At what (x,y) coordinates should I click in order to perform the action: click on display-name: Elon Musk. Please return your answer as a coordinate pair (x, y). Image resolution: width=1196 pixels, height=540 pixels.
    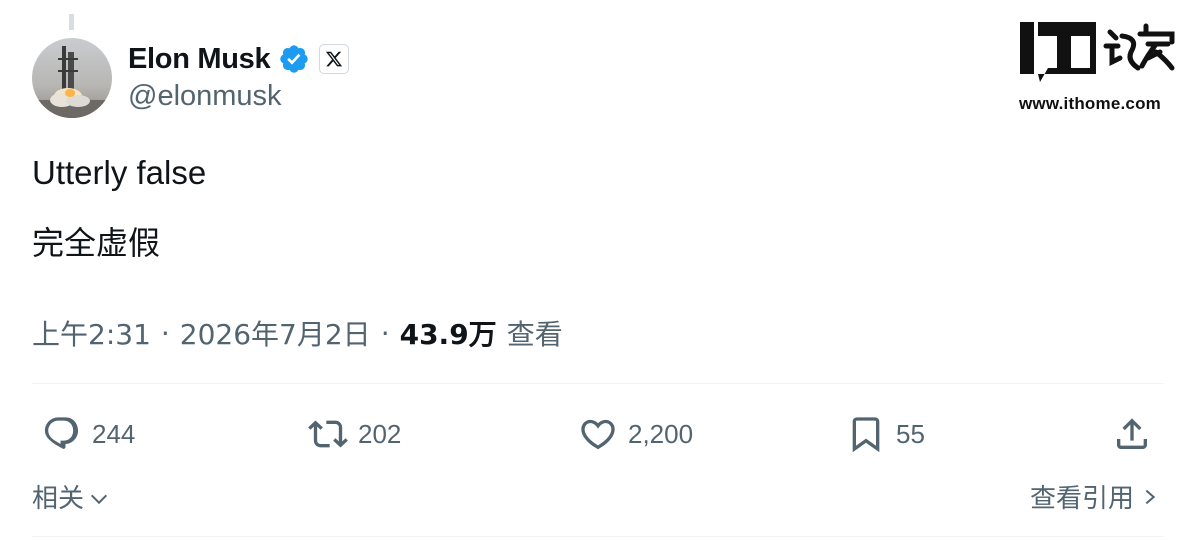
    Looking at the image, I should click on (199, 59).